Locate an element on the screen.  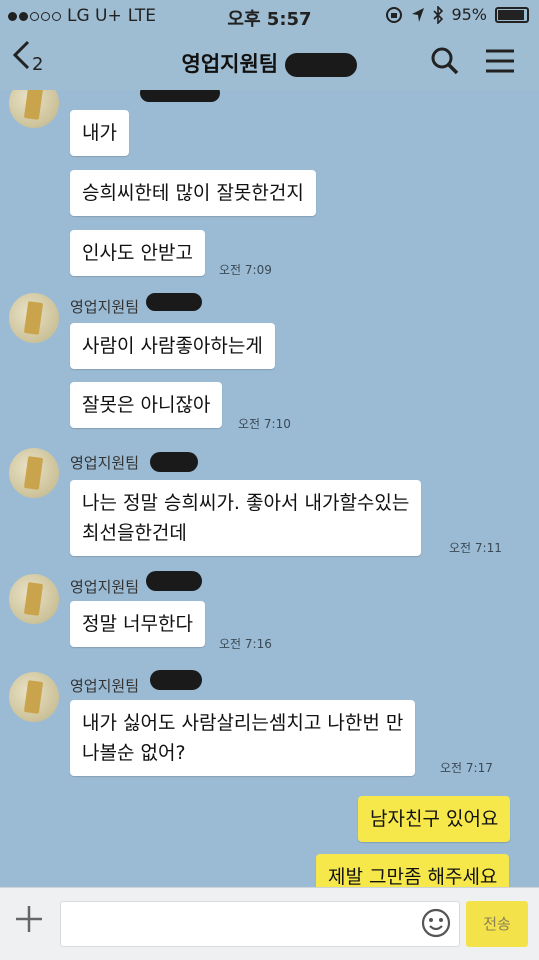
chat-title-text: 영업지원팀 is located at coordinates (230, 64).